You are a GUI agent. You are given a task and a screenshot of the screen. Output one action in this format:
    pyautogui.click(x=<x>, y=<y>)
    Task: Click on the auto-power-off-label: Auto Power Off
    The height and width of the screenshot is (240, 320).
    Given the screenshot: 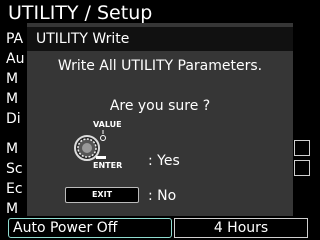 What is the action you would take?
    pyautogui.click(x=90, y=228)
    